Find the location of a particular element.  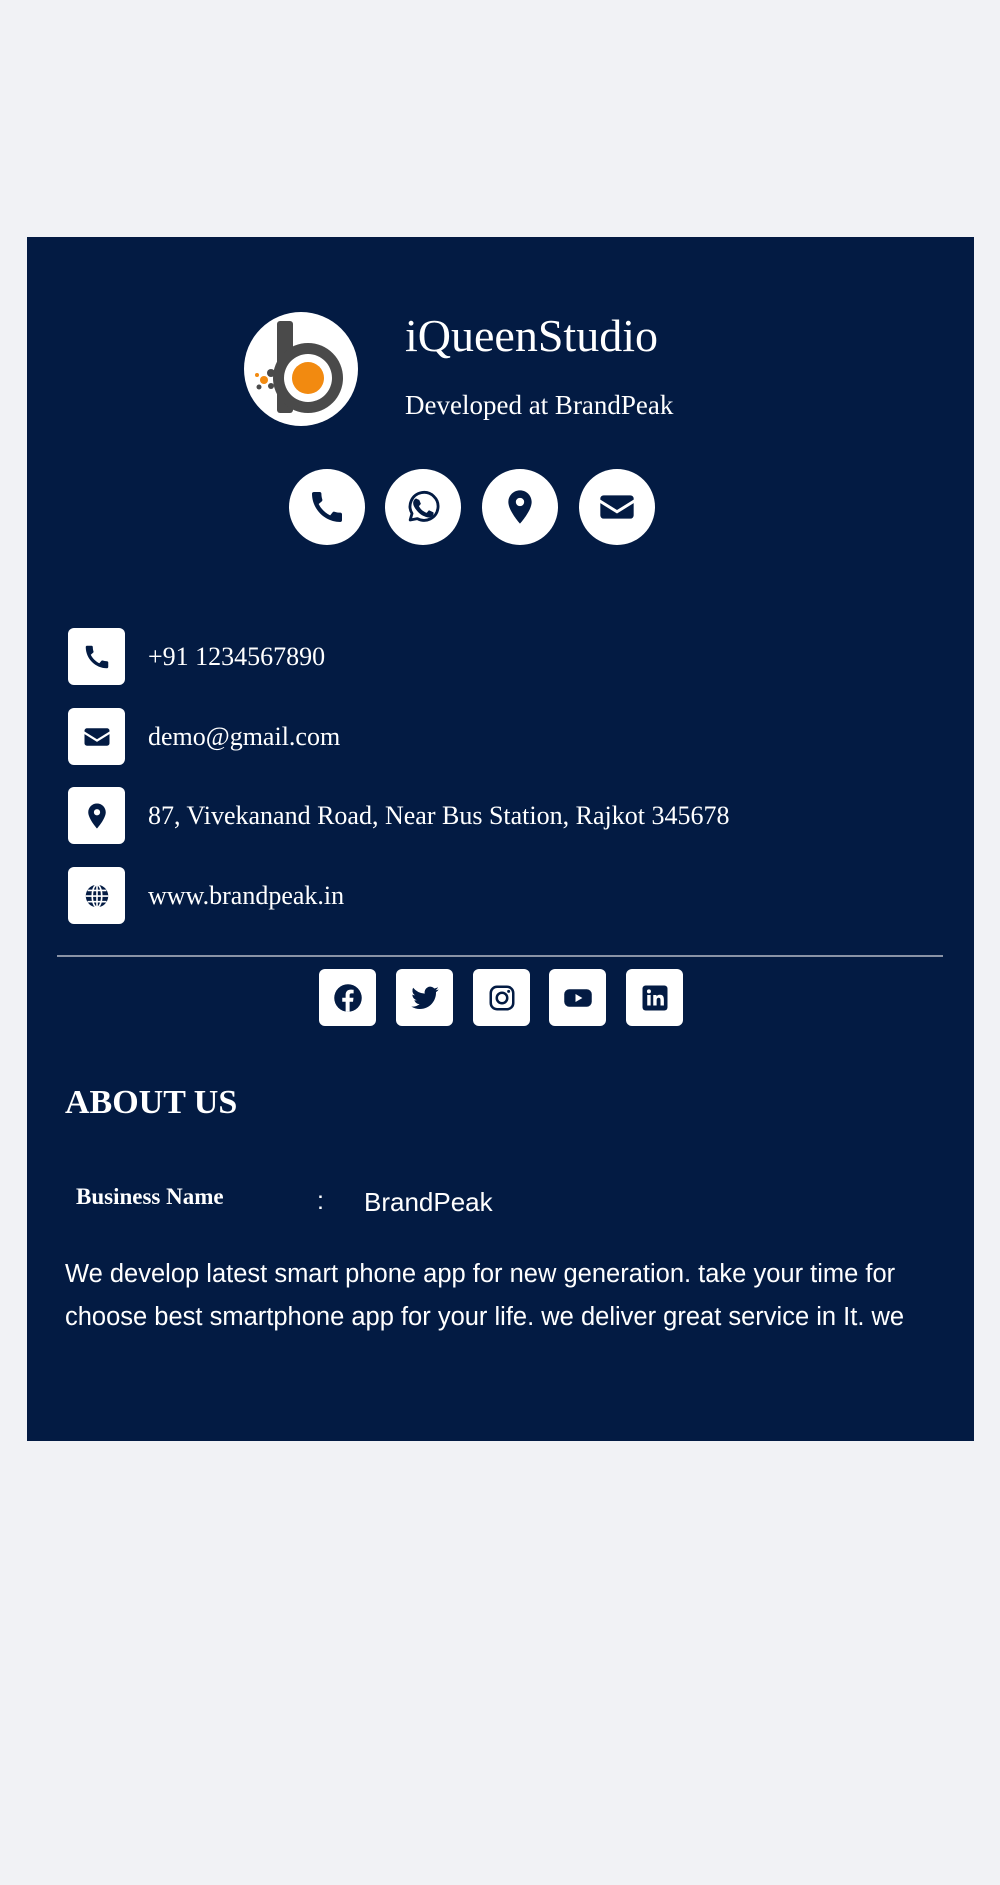

contact-website-icon-box is located at coordinates (96, 895).